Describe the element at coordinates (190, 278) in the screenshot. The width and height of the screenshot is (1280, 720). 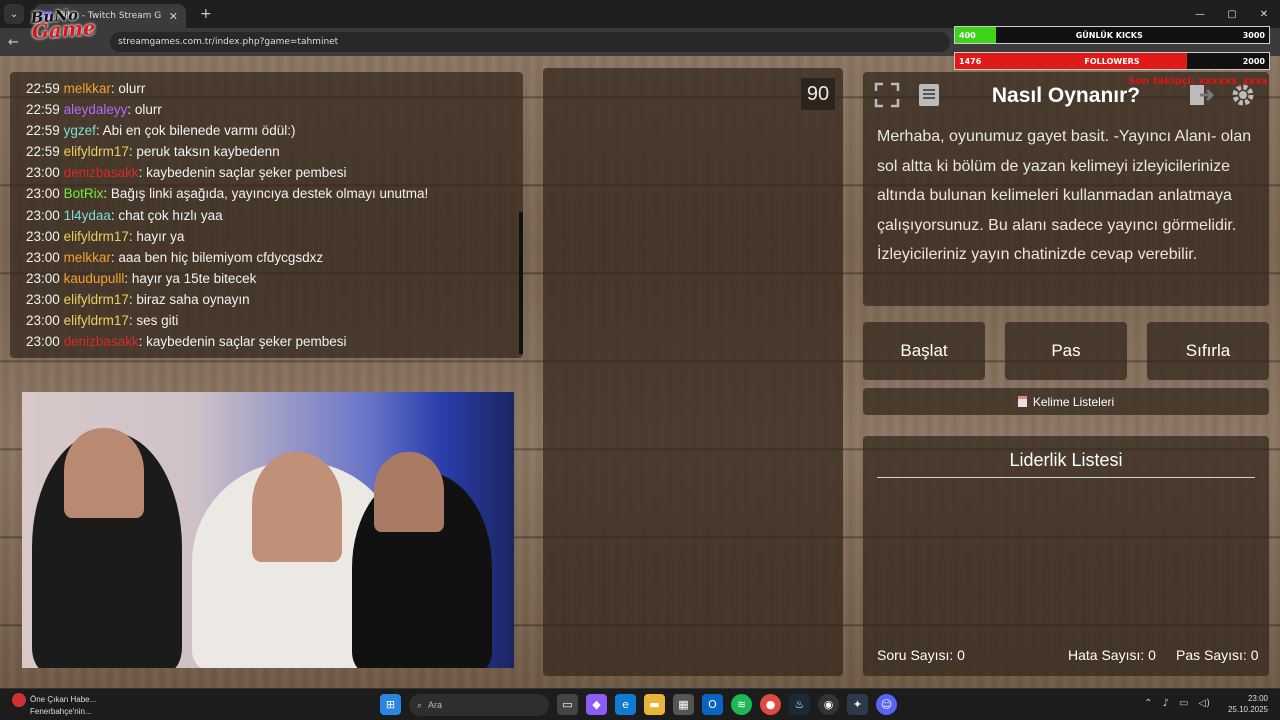
I see `chat-text: : hayır ya 15te bitecek` at that location.